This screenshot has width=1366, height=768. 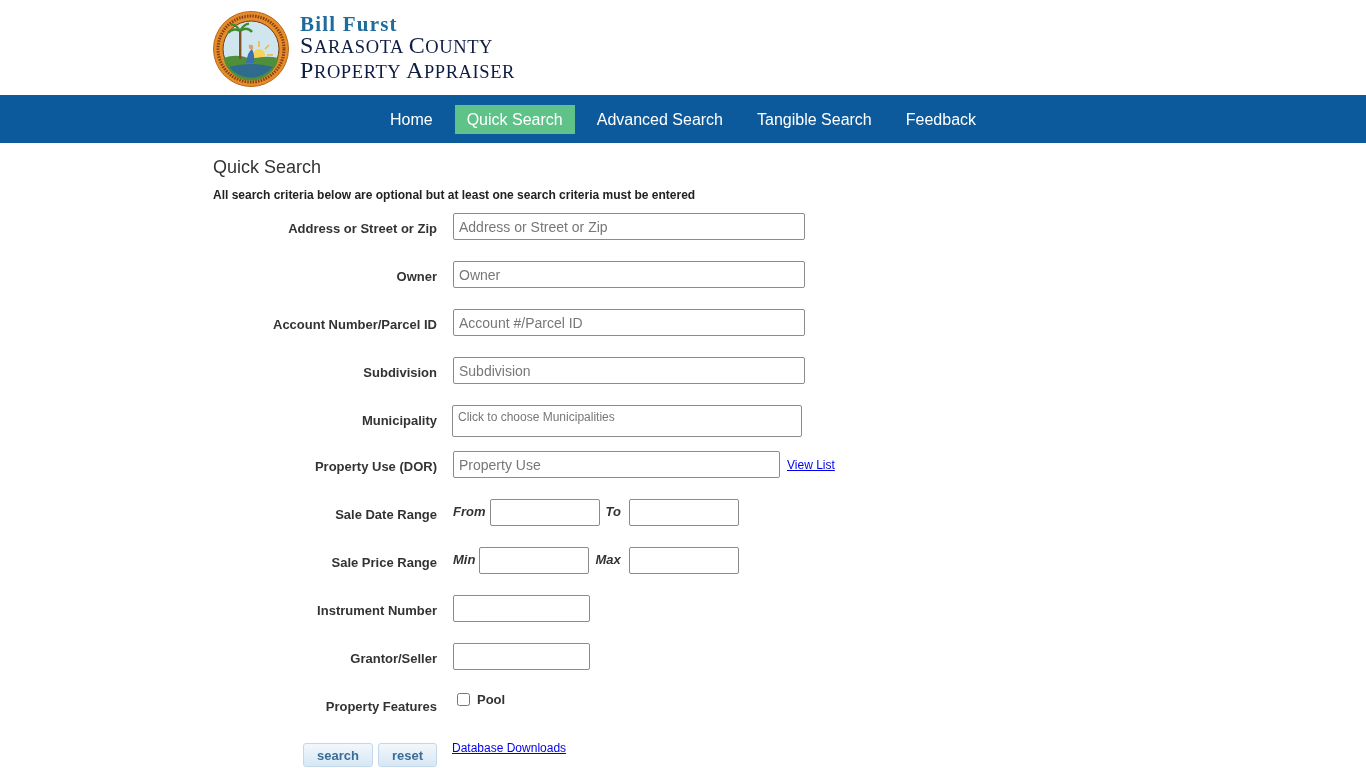 I want to click on appraiser-name: Bill Furst, so click(x=349, y=23).